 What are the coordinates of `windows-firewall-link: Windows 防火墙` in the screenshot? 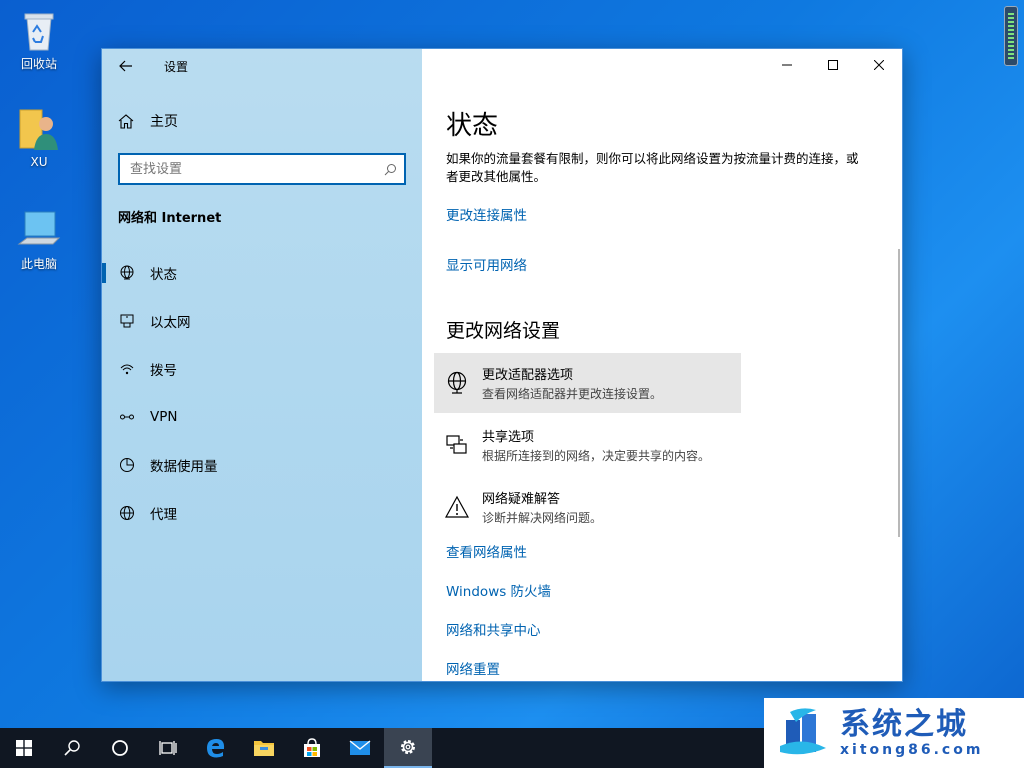 It's located at (498, 590).